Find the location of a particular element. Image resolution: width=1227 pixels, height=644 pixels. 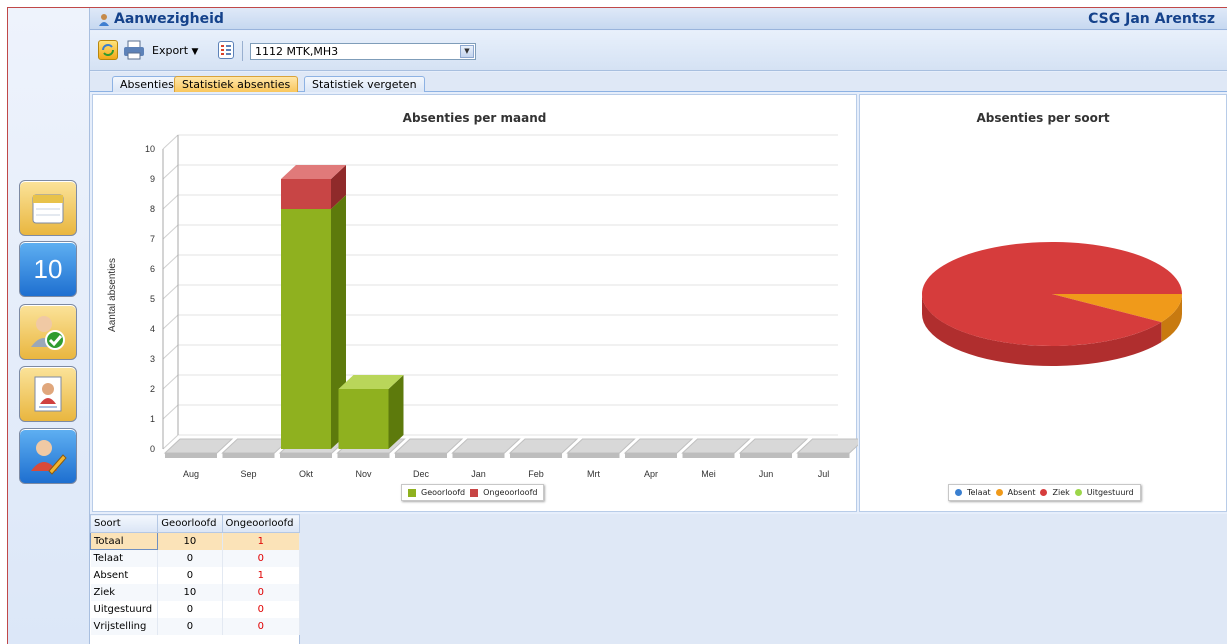

bar-chart-legend: Geoorloofd Ongeoorloofd is located at coordinates (473, 492).